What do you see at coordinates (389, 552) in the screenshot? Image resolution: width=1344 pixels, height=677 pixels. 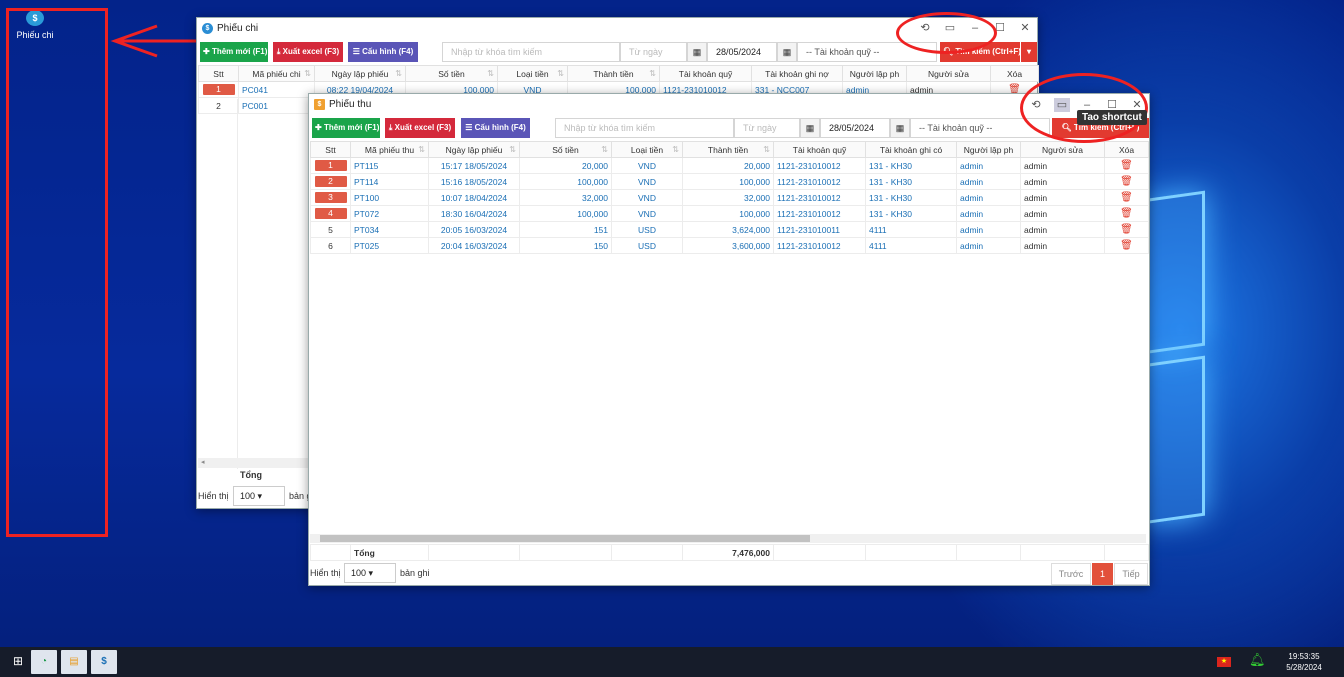 I see `total-label: Tổng` at bounding box center [389, 552].